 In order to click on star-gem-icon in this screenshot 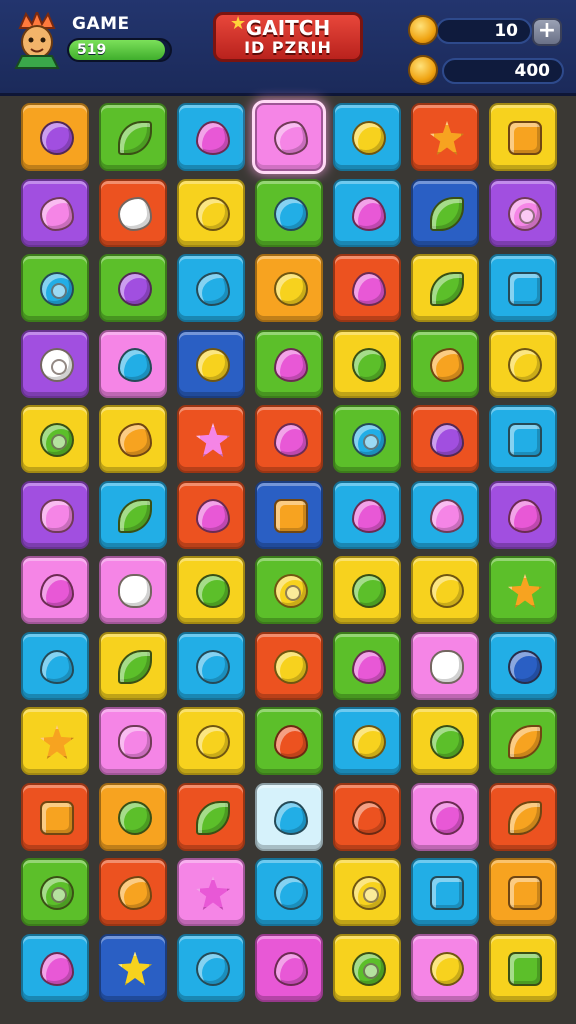, I will do `click(525, 591)`.